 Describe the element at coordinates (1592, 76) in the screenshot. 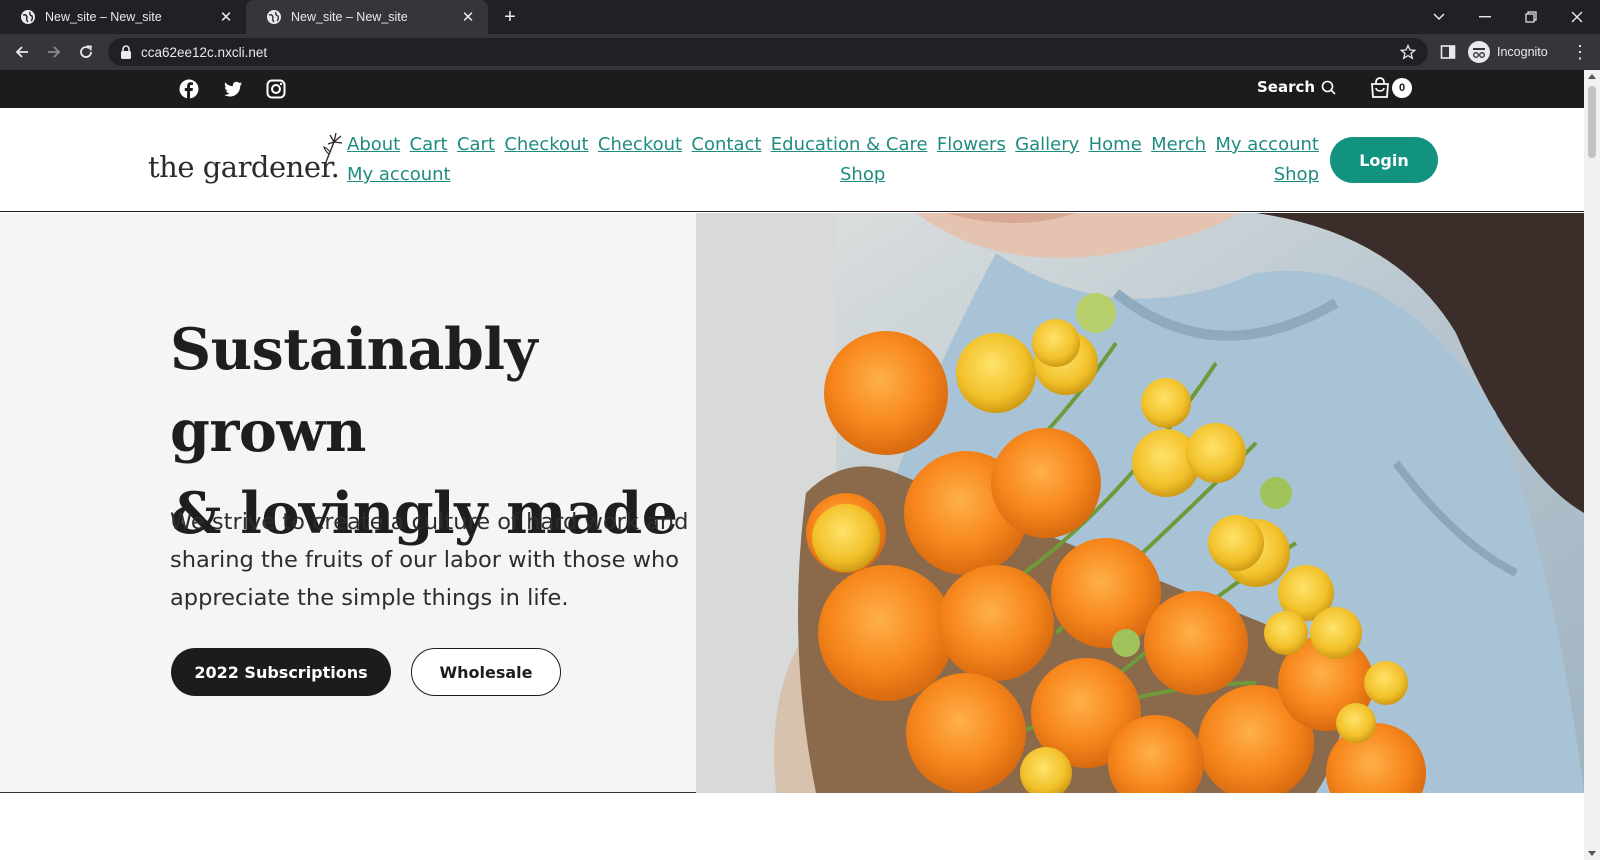

I see `scroll-up-arrow-icon` at that location.